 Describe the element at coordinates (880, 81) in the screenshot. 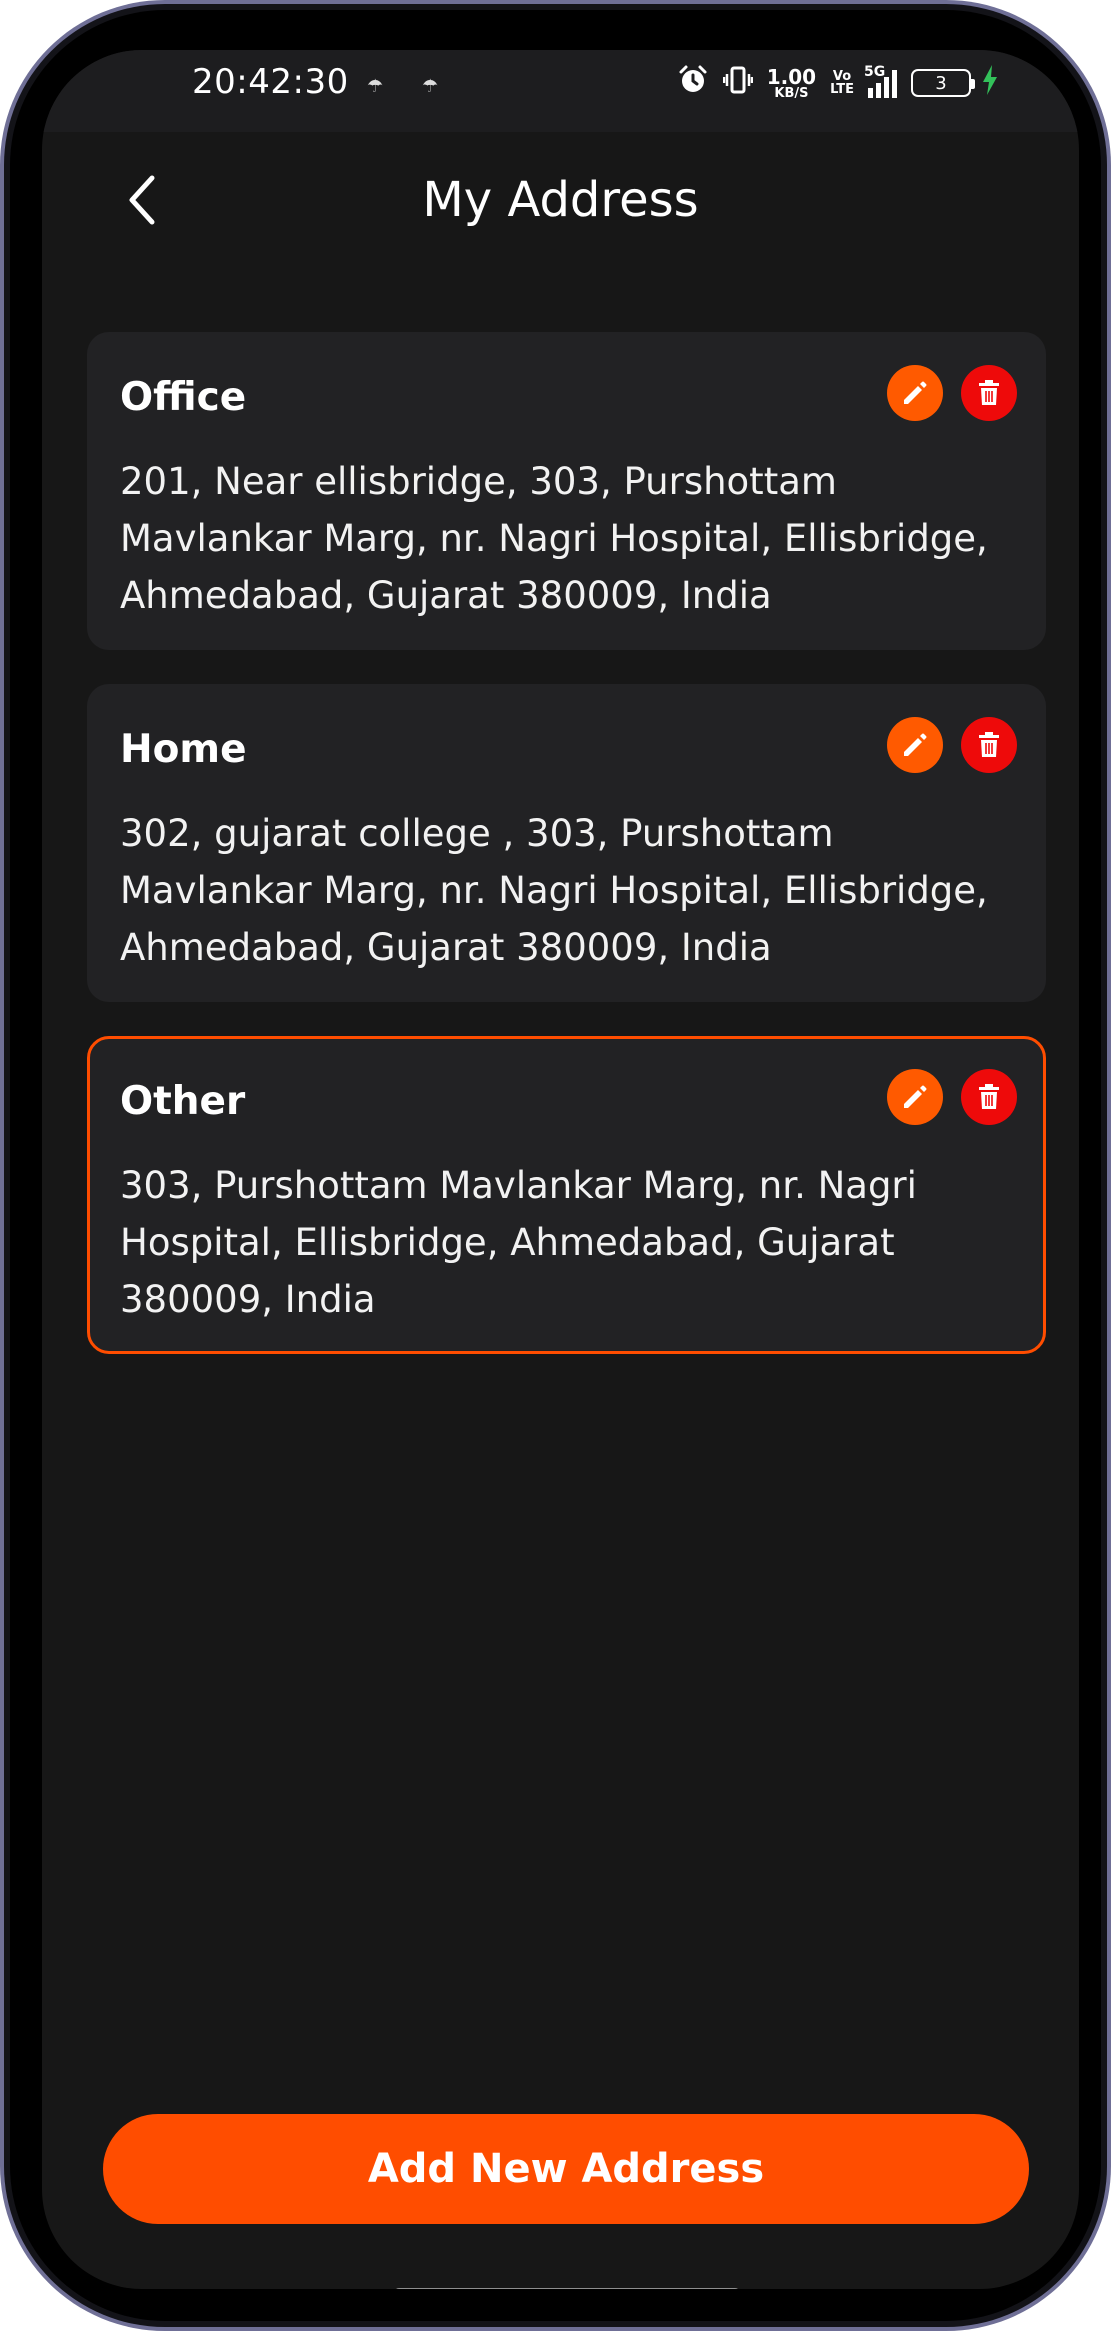

I see `signal-icon: 5G` at that location.